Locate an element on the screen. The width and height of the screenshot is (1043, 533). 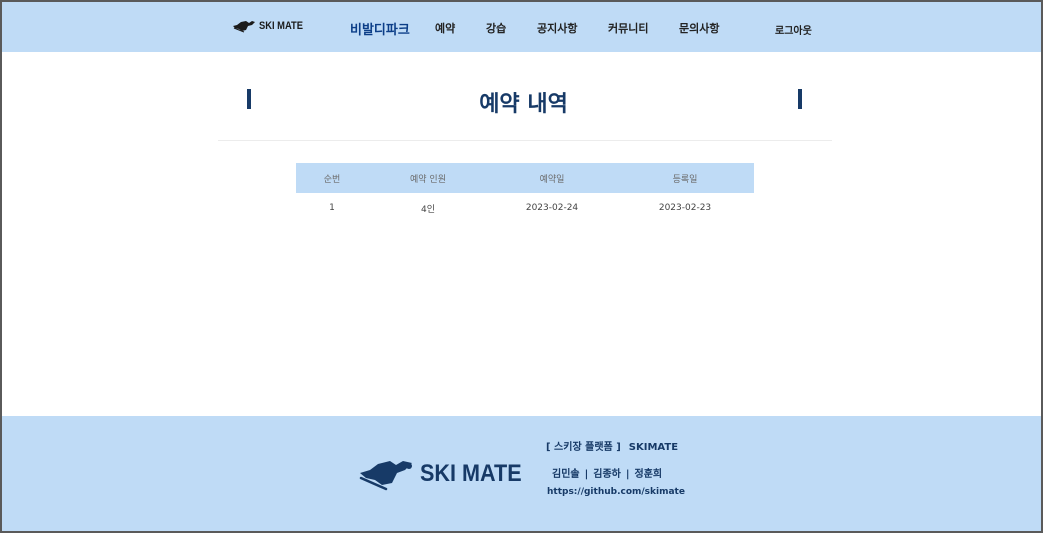
footer-logo-text: SKI MATE is located at coordinates (471, 473).